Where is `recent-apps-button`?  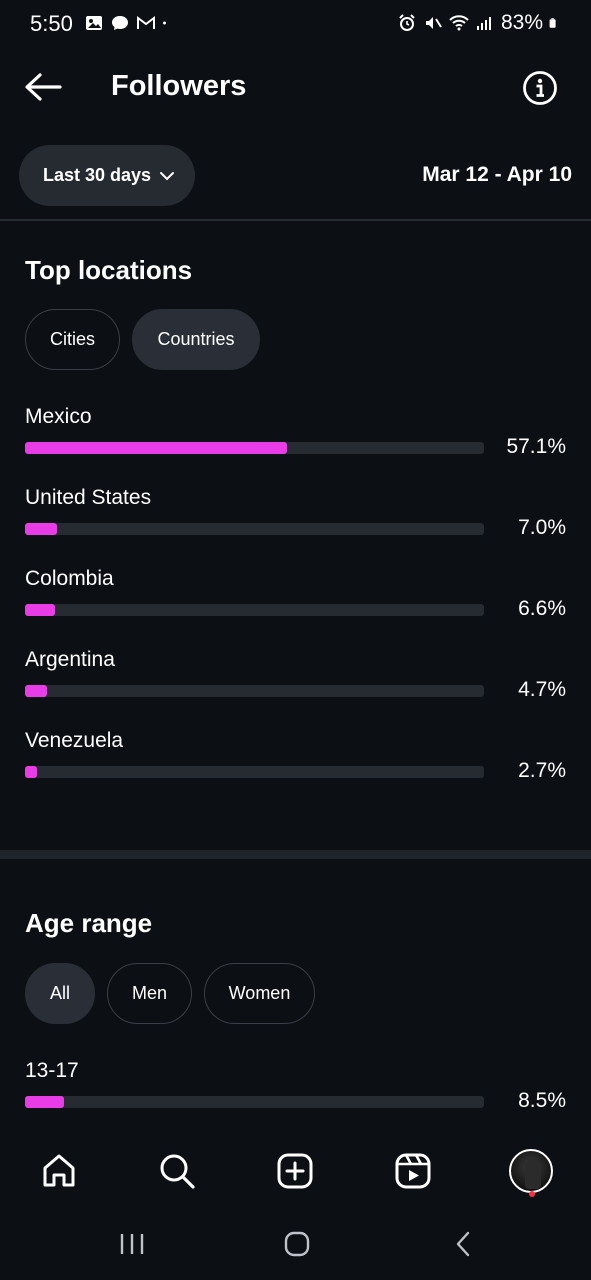
recent-apps-button is located at coordinates (132, 1246).